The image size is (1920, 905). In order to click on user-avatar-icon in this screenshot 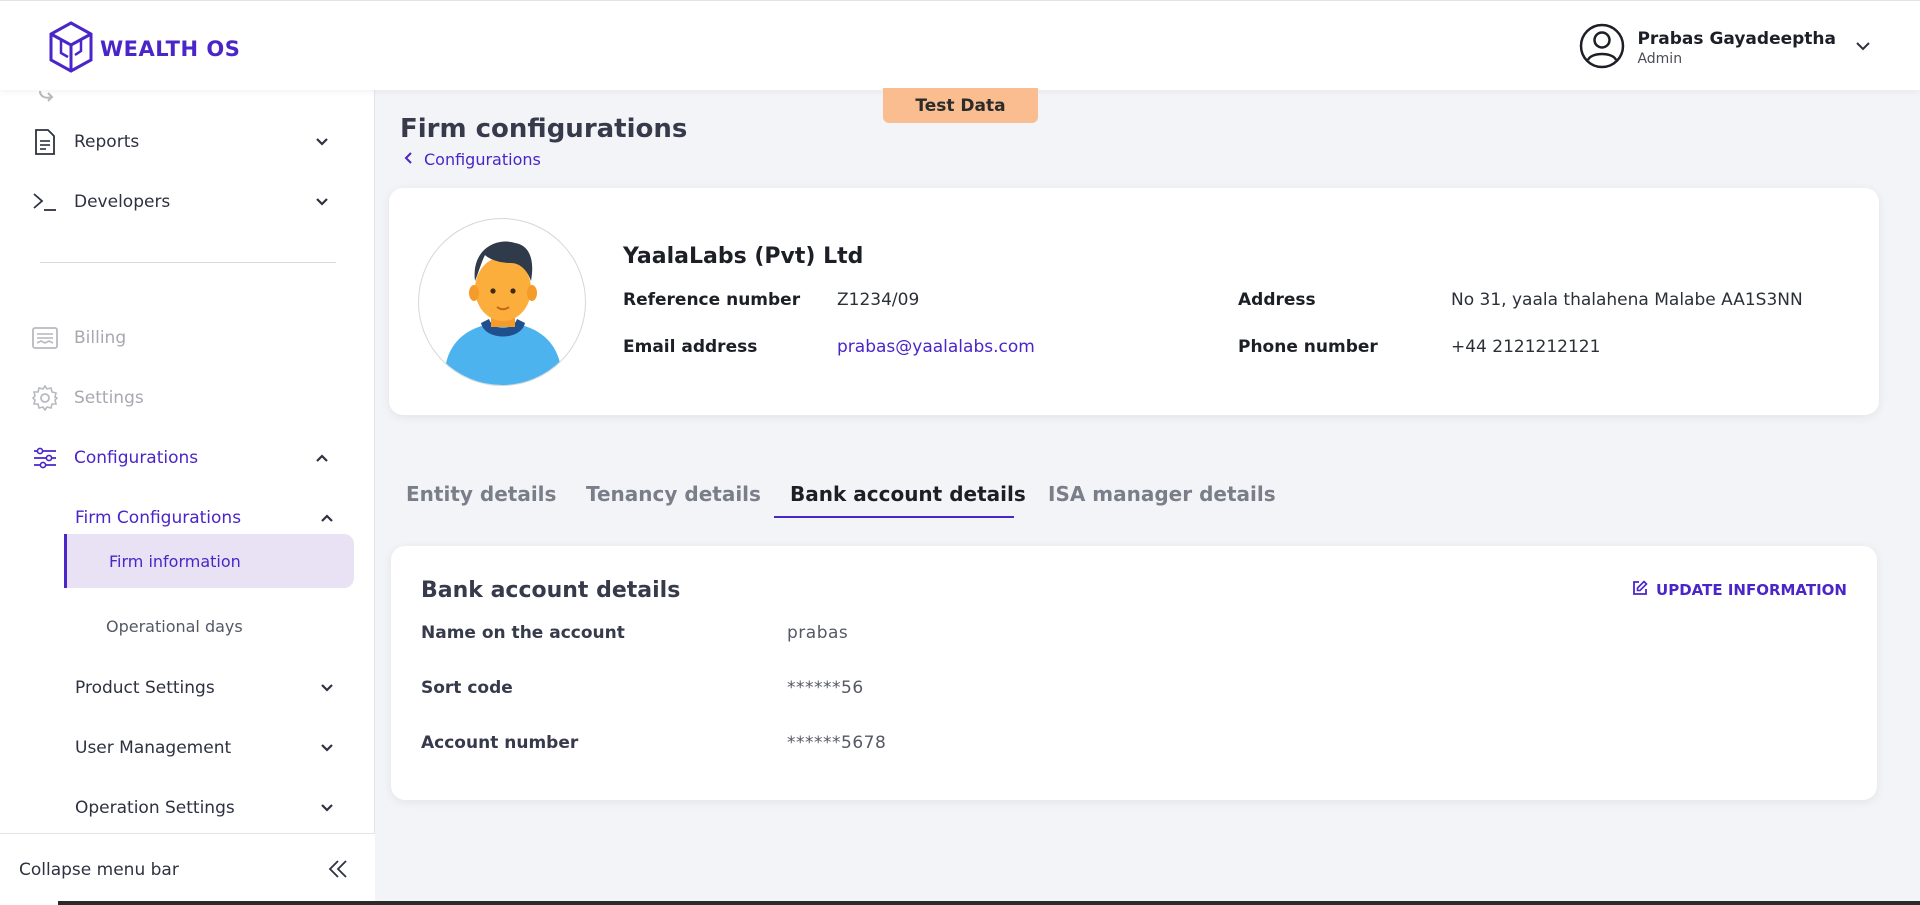, I will do `click(1602, 48)`.